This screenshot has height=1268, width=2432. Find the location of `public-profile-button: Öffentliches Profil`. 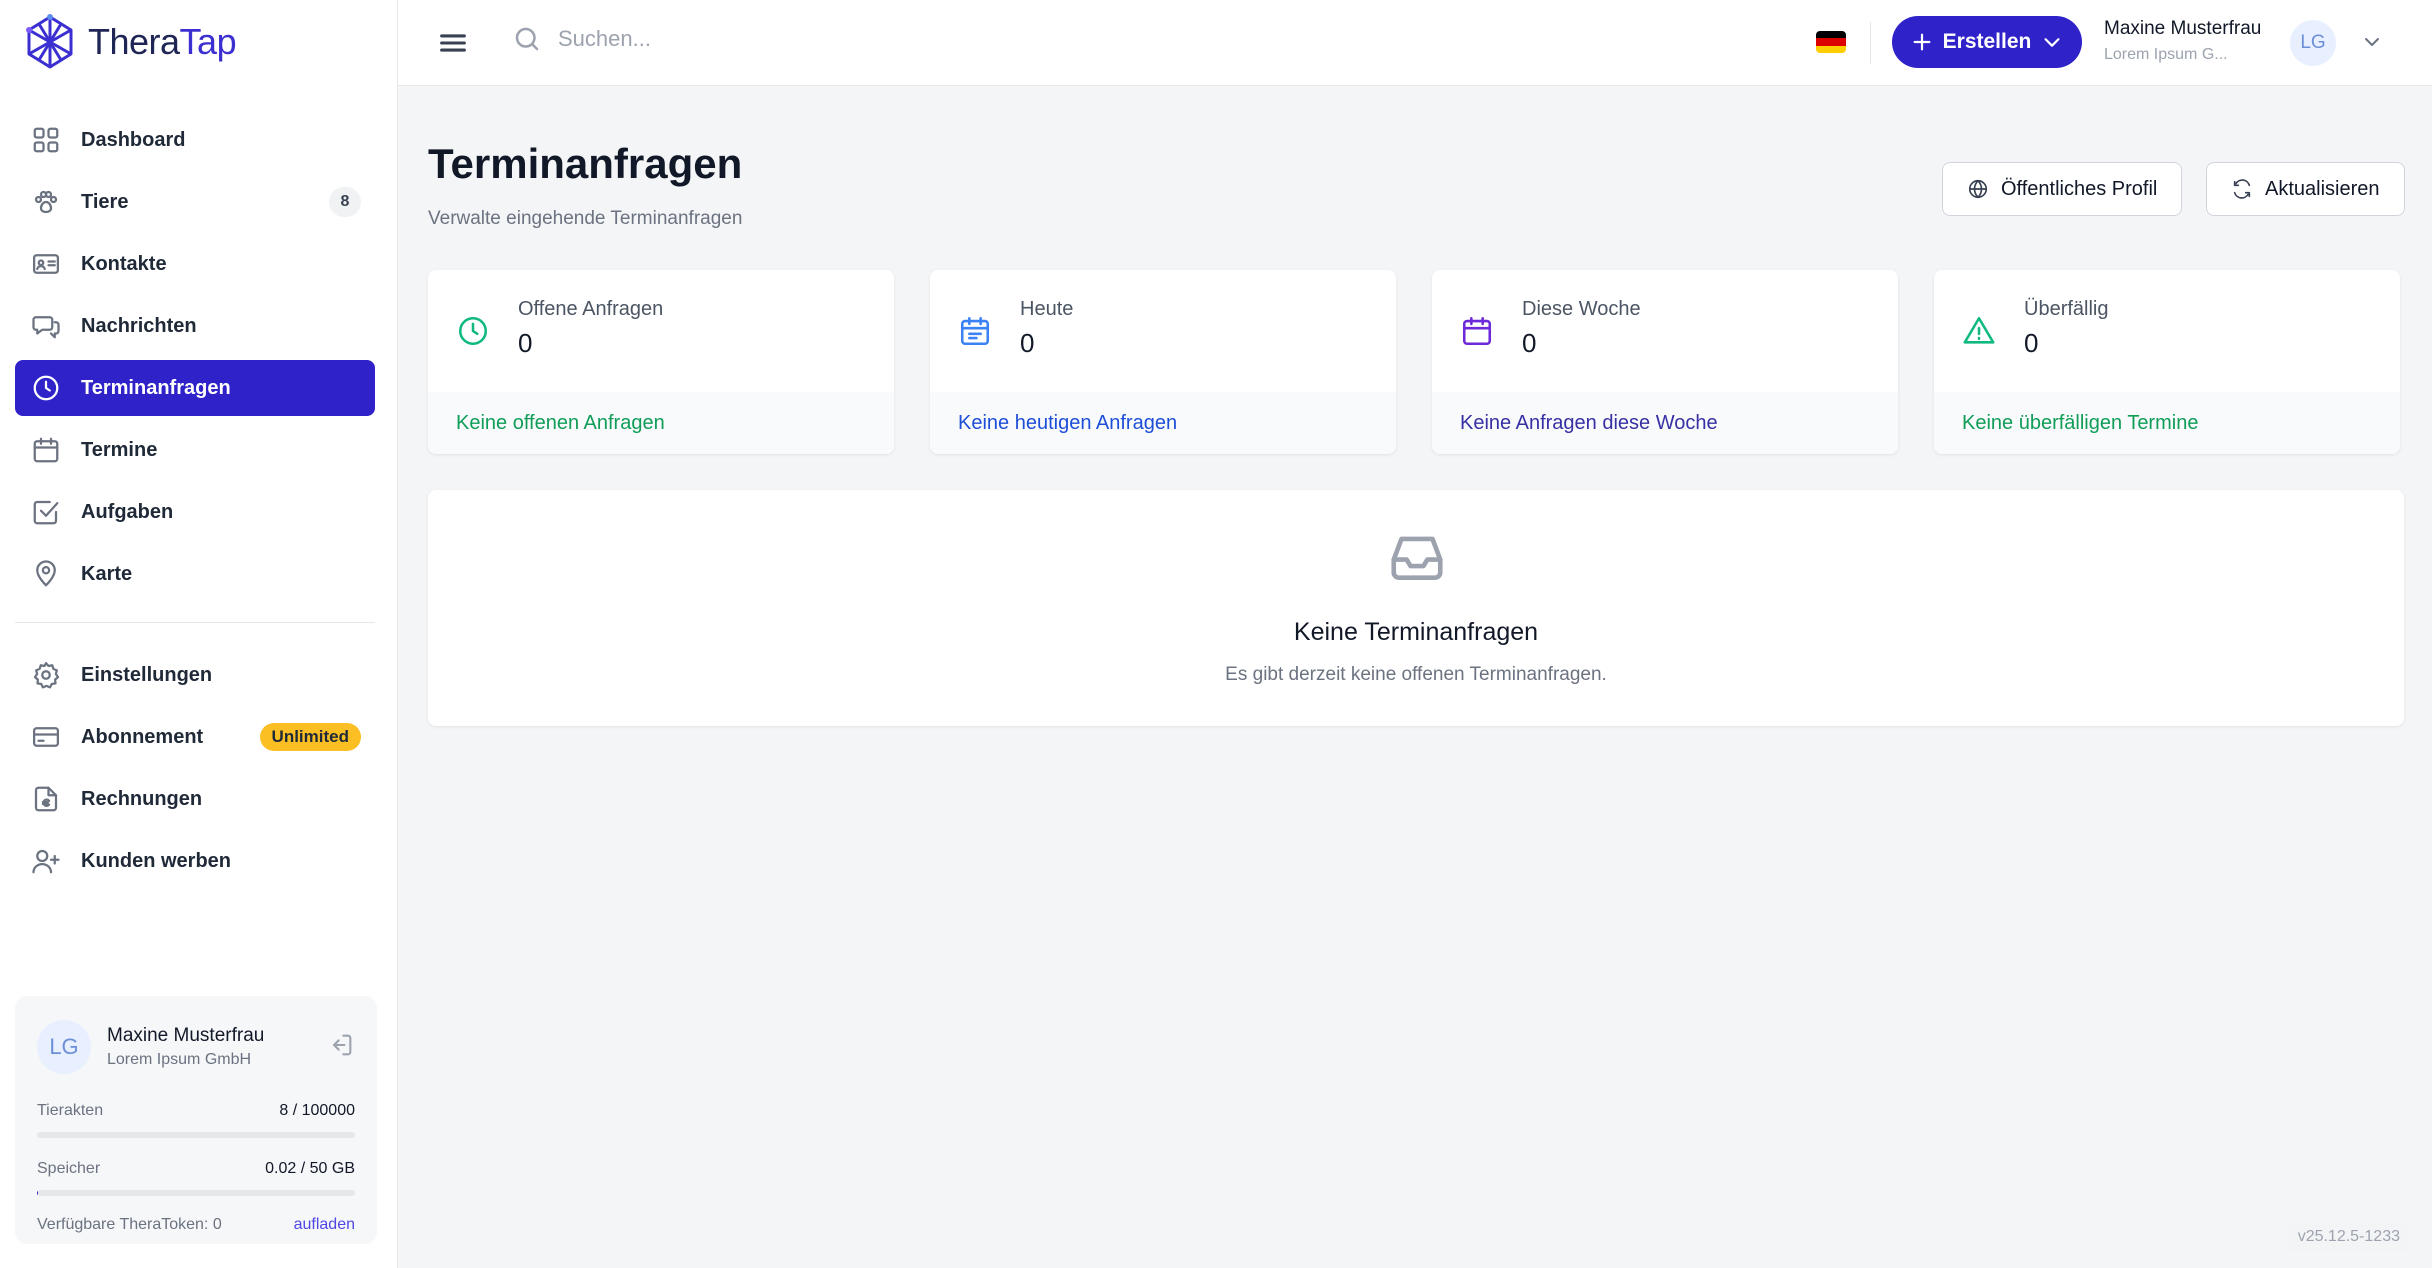

public-profile-button: Öffentliches Profil is located at coordinates (2062, 189).